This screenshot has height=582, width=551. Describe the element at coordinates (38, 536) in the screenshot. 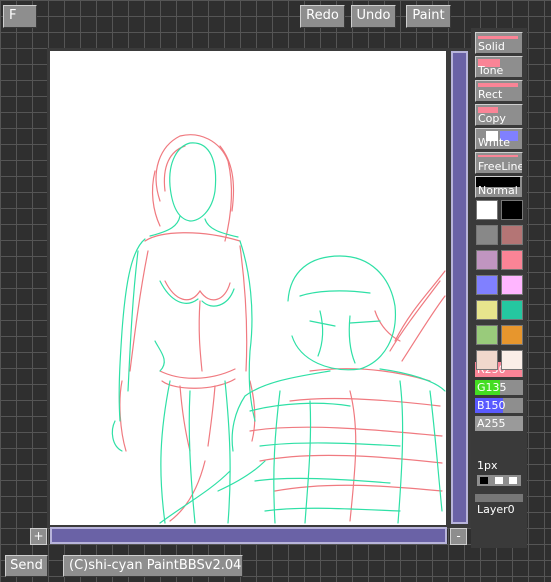

I see `zoom-in-button: +` at that location.